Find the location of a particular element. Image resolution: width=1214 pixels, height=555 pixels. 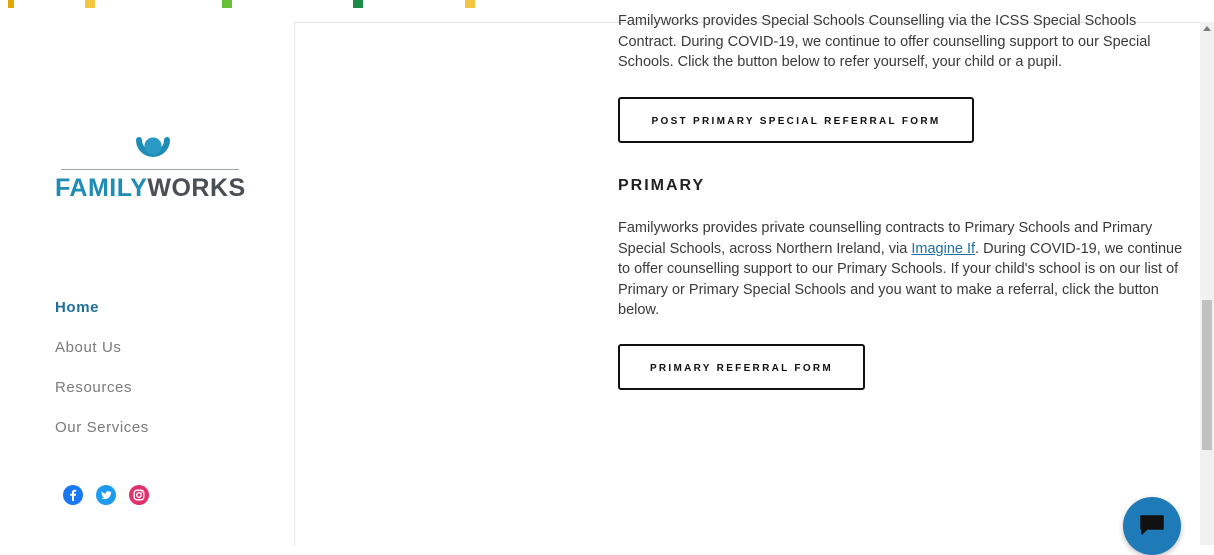

logo-wordmark: FAMILYWORKS is located at coordinates (150, 188).